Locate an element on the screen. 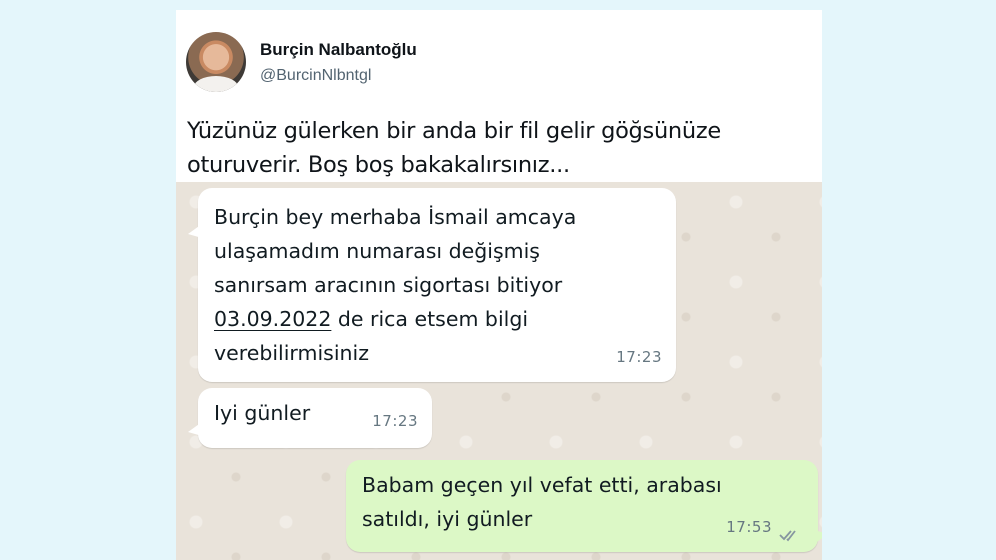 The height and width of the screenshot is (560, 996). author-names: Burçin Nalbantoğlu @BurcinNlbntgl is located at coordinates (338, 62).